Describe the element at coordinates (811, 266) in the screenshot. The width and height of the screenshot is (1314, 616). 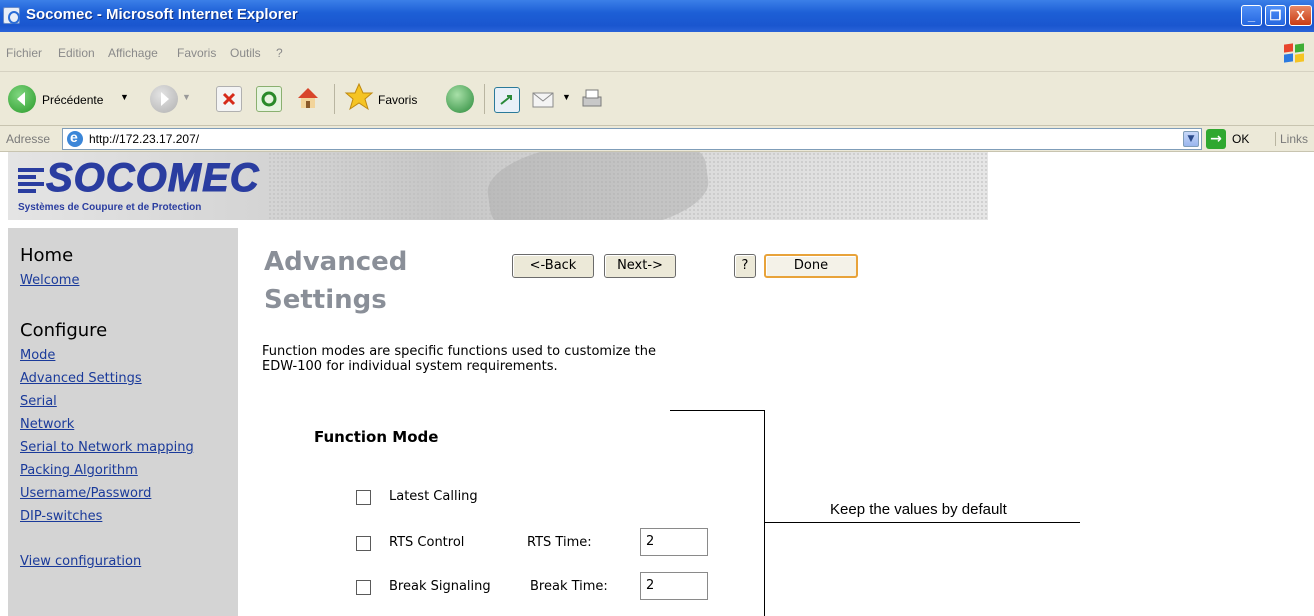
I see `done-button: Done` at that location.